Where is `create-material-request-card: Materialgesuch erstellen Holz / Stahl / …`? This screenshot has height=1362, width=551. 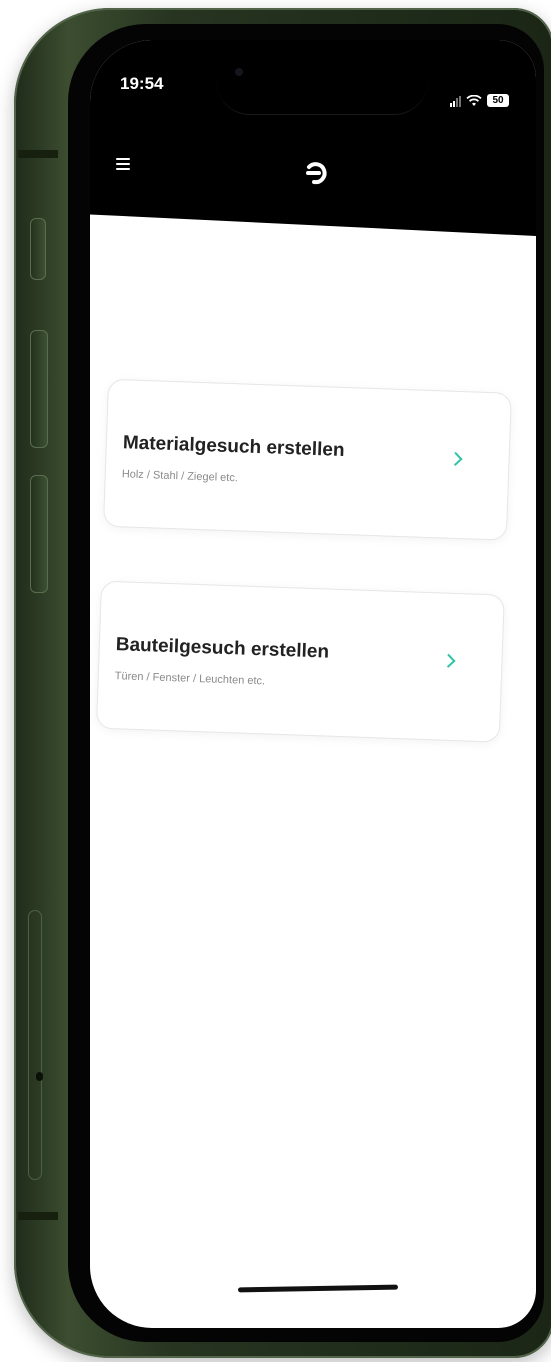
create-material-request-card: Materialgesuch erstellen Holz / Stahl / … is located at coordinates (307, 459).